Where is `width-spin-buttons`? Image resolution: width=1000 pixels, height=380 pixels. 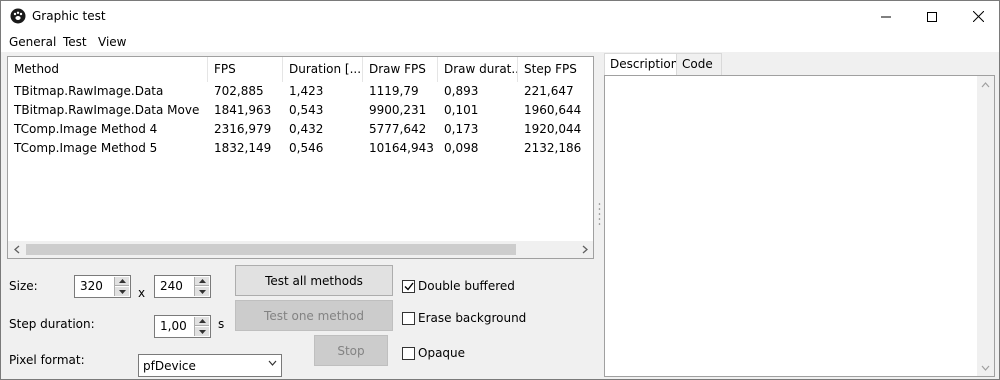
width-spin-buttons is located at coordinates (121, 286).